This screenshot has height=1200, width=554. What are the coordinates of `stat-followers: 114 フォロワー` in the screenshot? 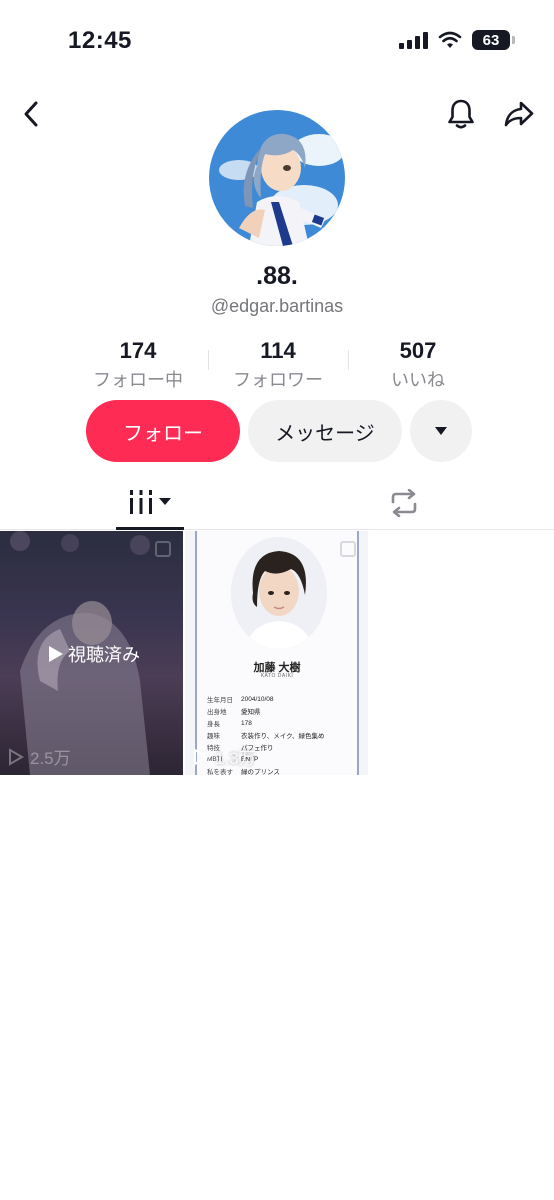 It's located at (278, 364).